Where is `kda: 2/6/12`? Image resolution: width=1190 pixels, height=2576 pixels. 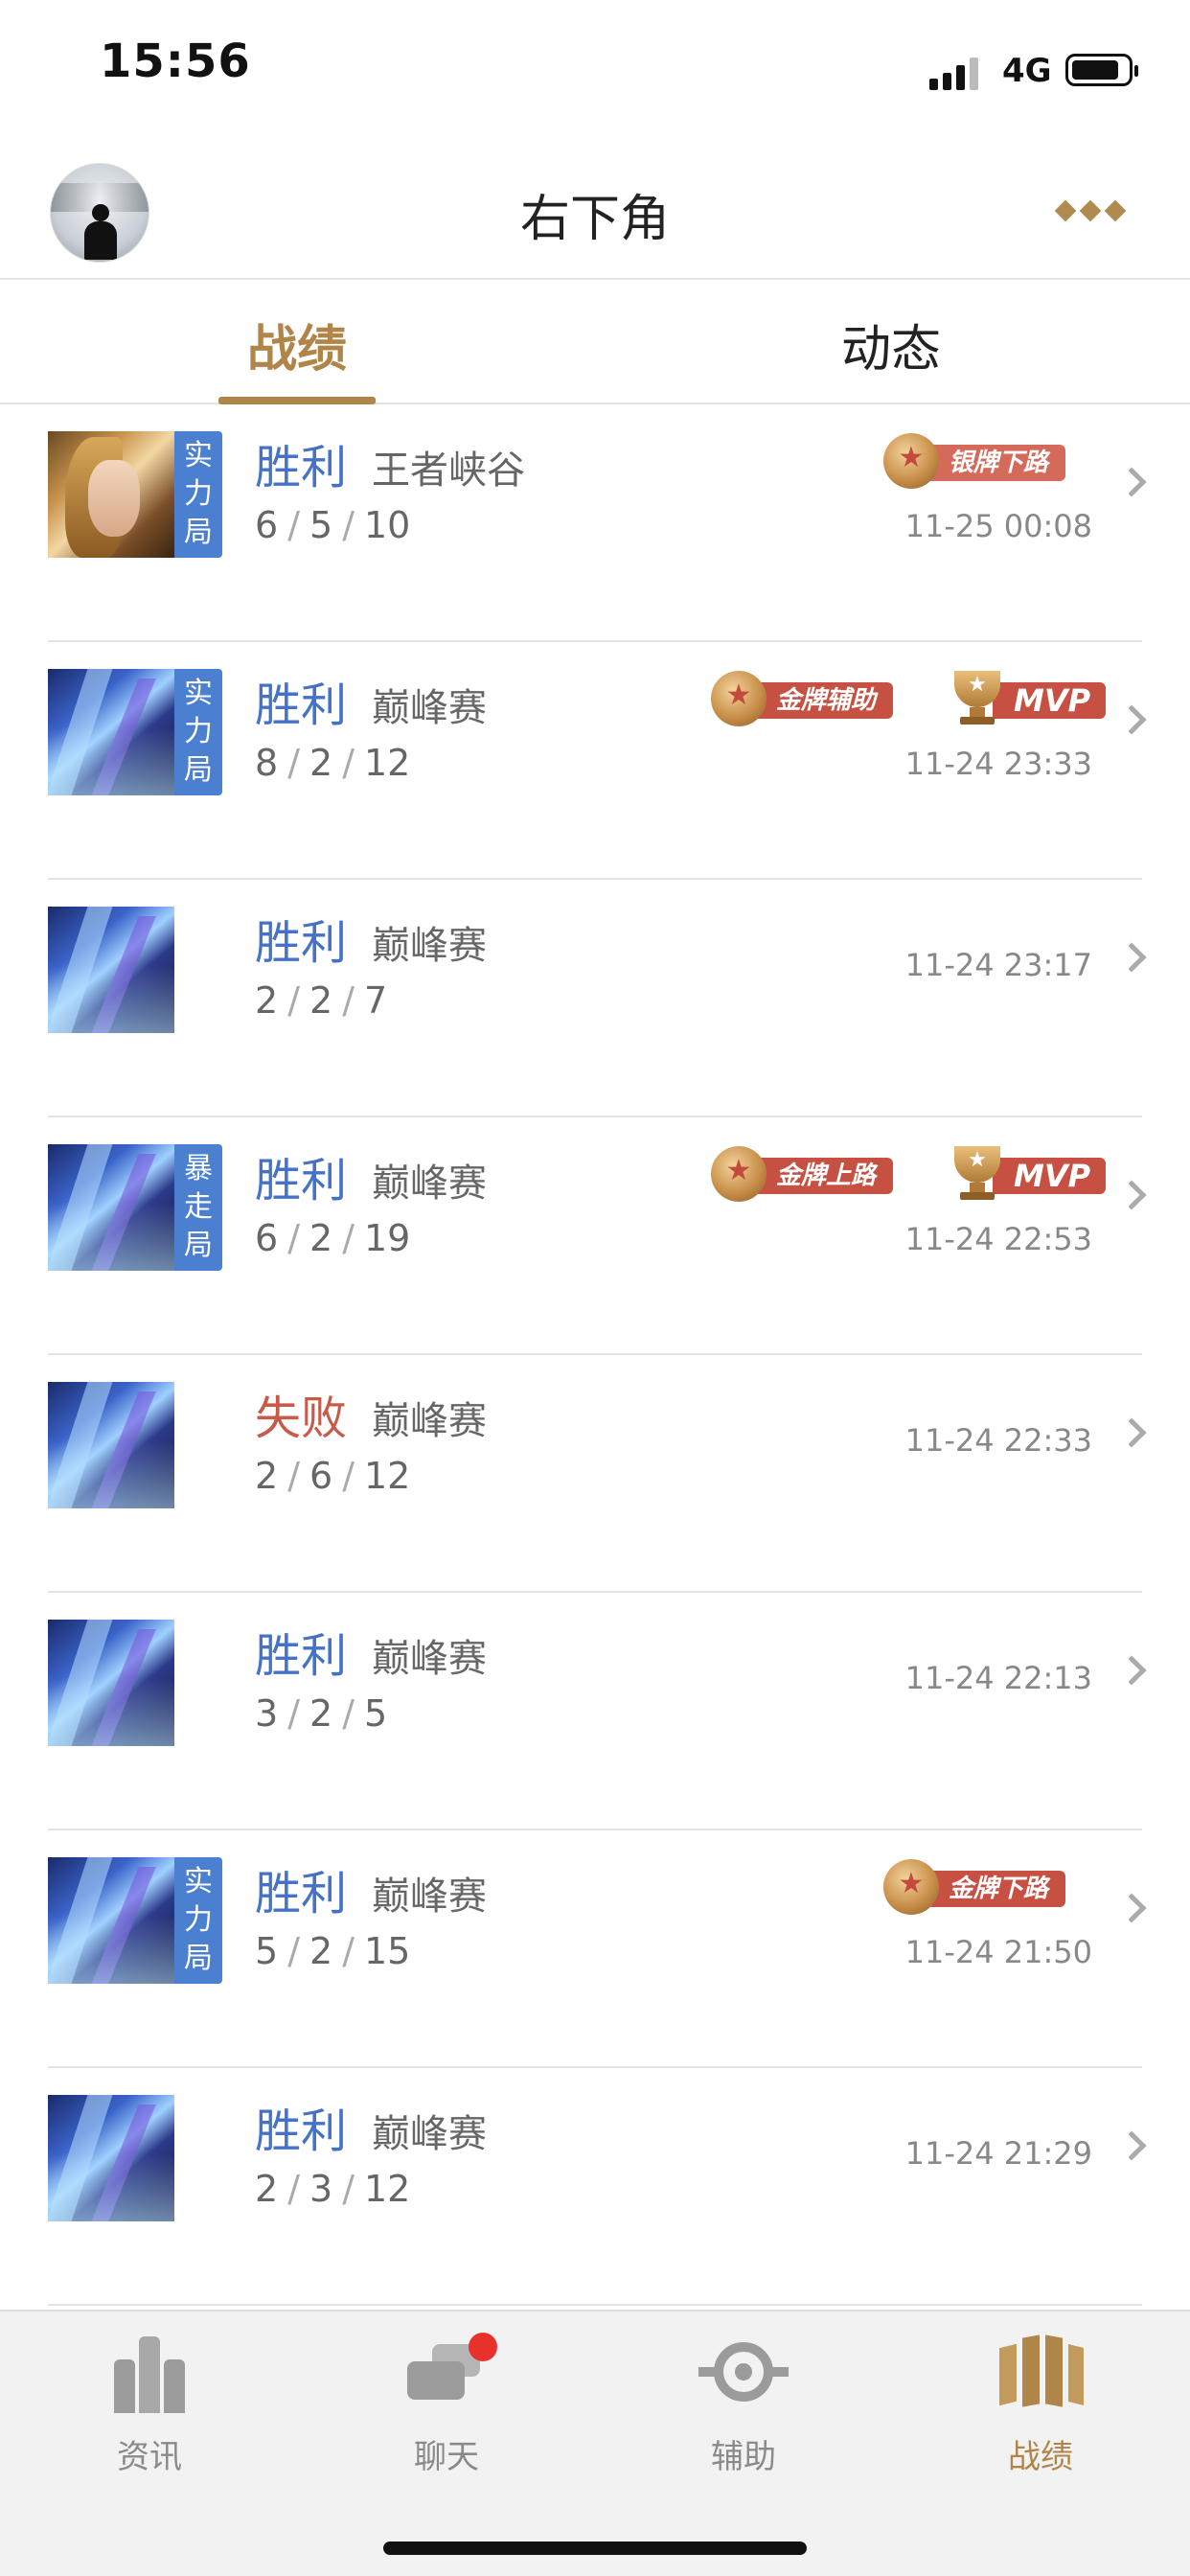 kda: 2/6/12 is located at coordinates (333, 1476).